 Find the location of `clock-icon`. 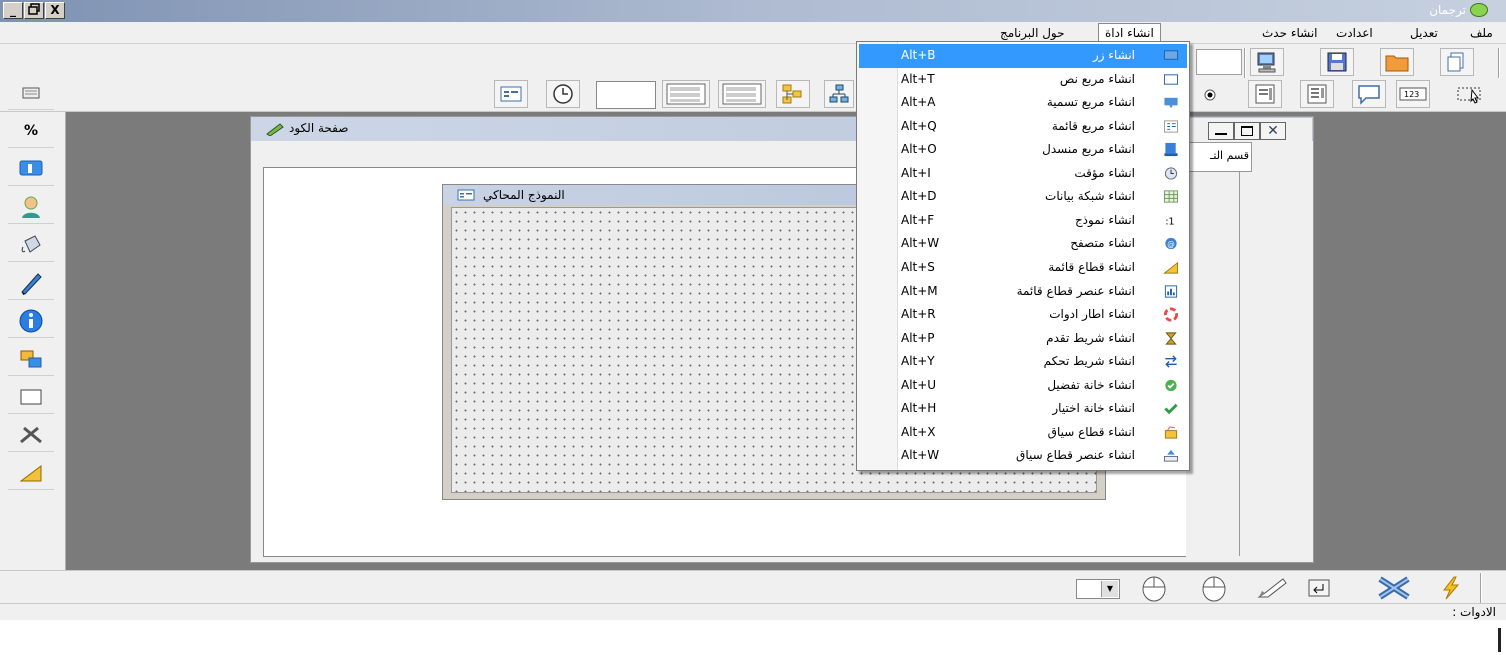

clock-icon is located at coordinates (563, 94).